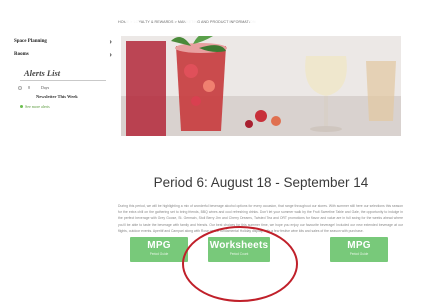 The image size is (430, 303). What do you see at coordinates (42, 73) in the screenshot?
I see `alerts-title: Alerts List` at bounding box center [42, 73].